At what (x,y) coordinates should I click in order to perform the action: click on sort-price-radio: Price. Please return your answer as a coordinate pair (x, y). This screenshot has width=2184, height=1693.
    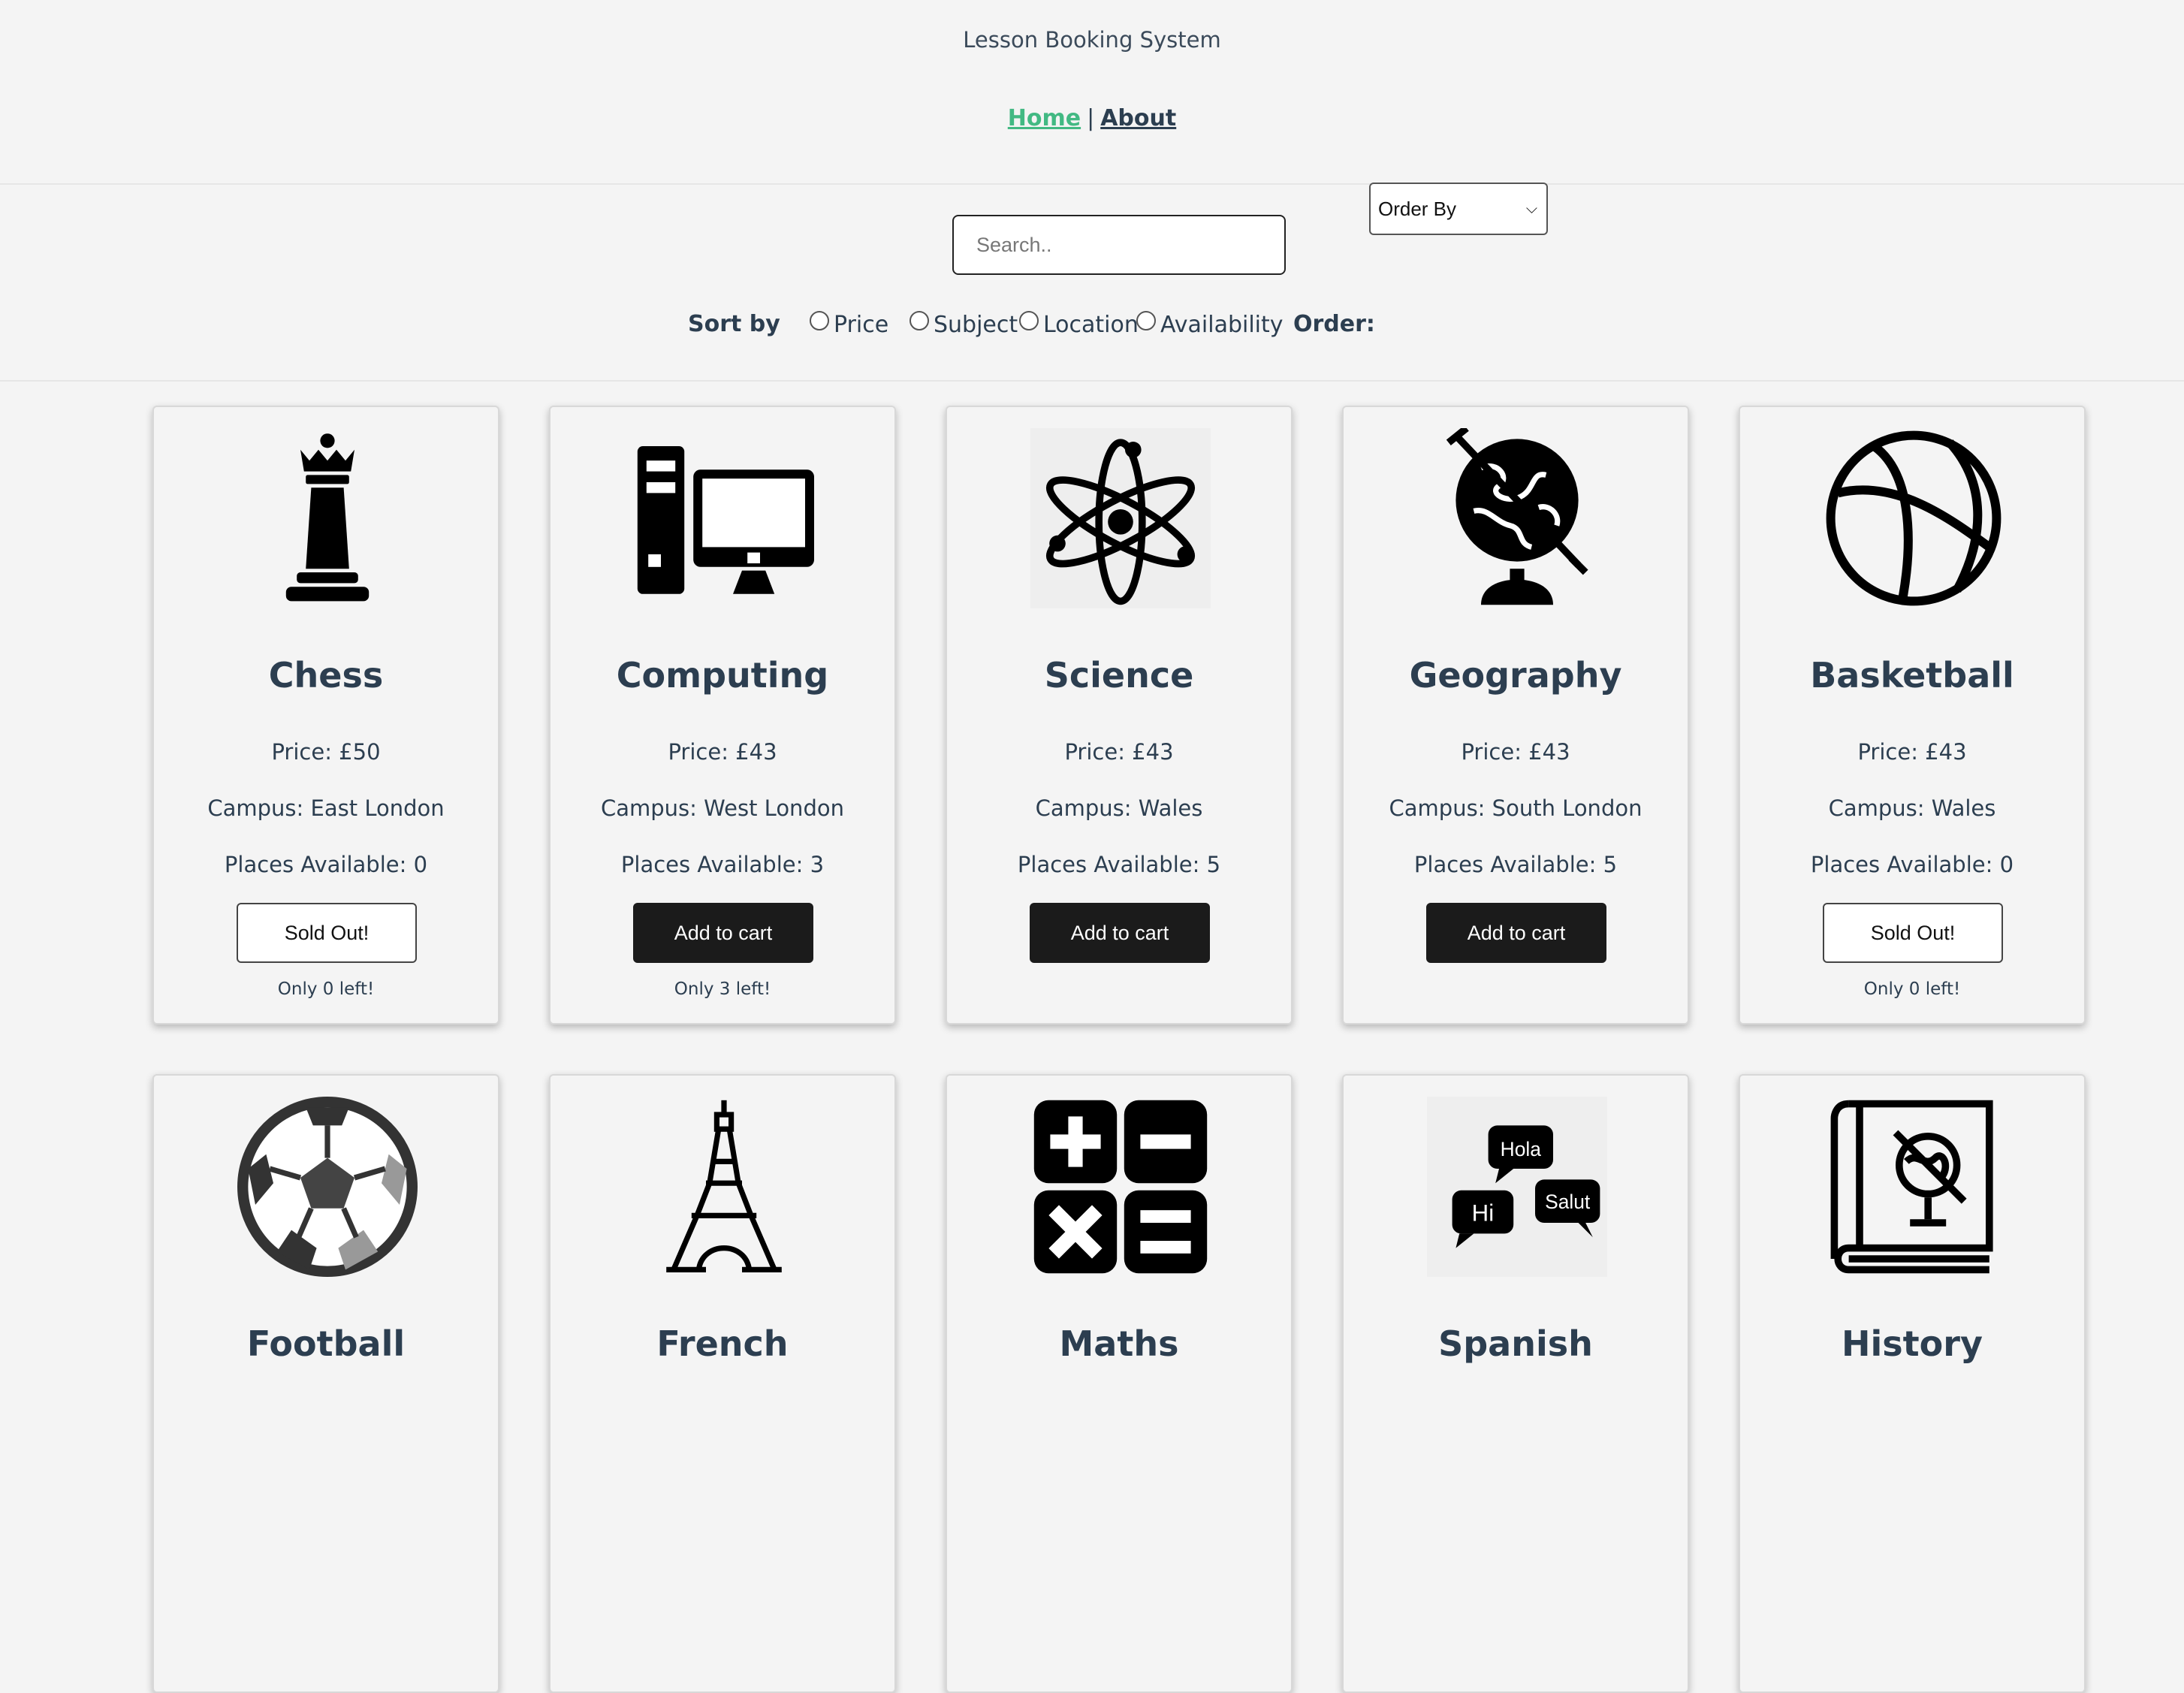
    Looking at the image, I should click on (849, 324).